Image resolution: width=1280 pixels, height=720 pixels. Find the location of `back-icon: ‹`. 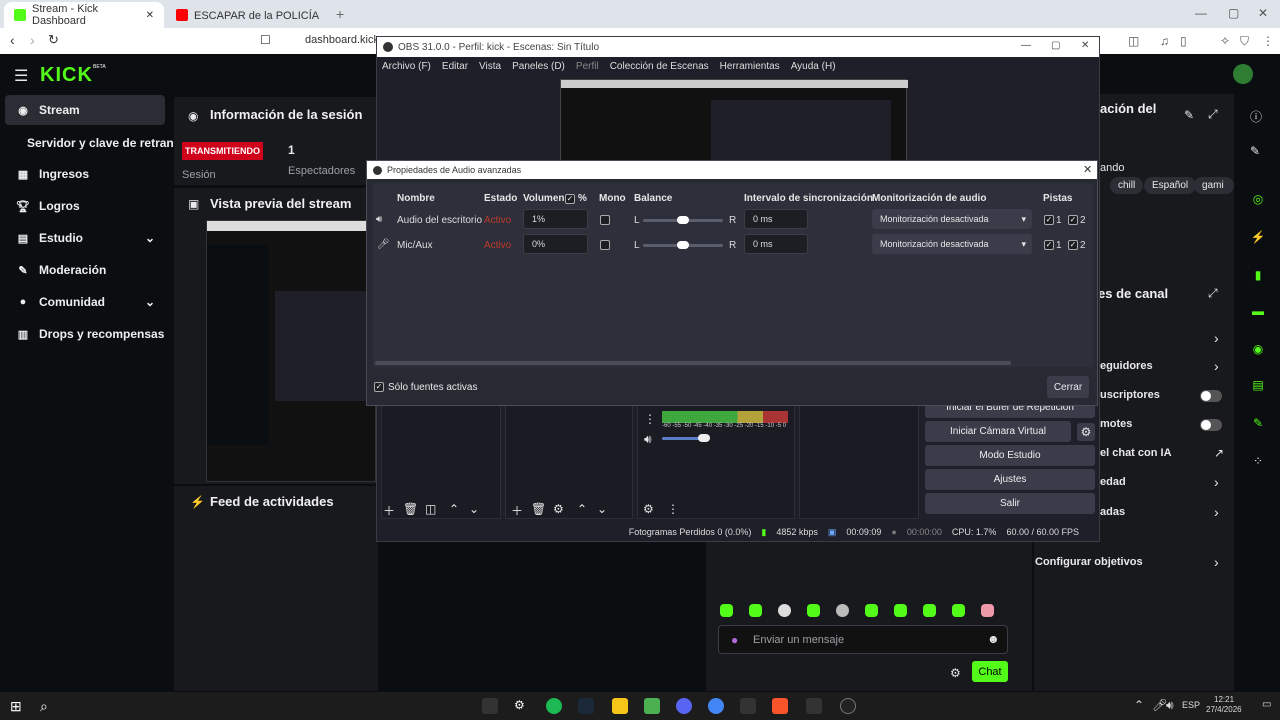

back-icon: ‹ is located at coordinates (12, 40).